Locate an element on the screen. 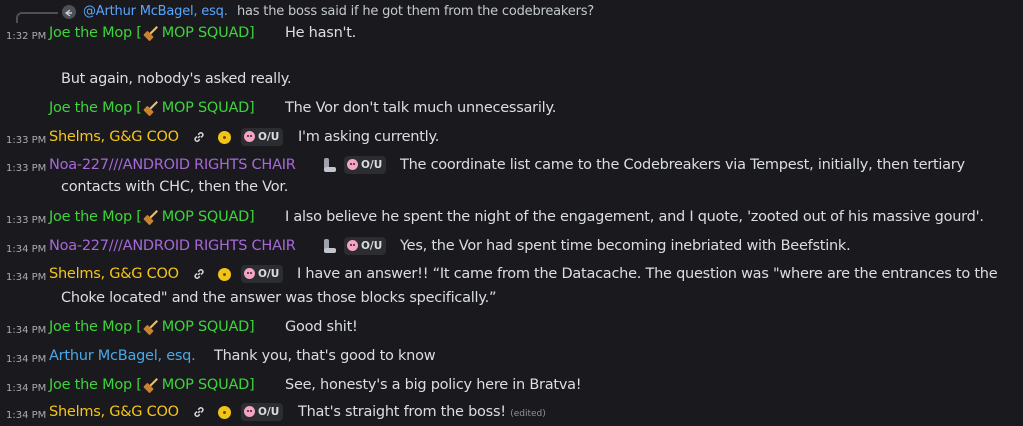  message-text: The Vor don't talk much unnecessarily. is located at coordinates (421, 108).